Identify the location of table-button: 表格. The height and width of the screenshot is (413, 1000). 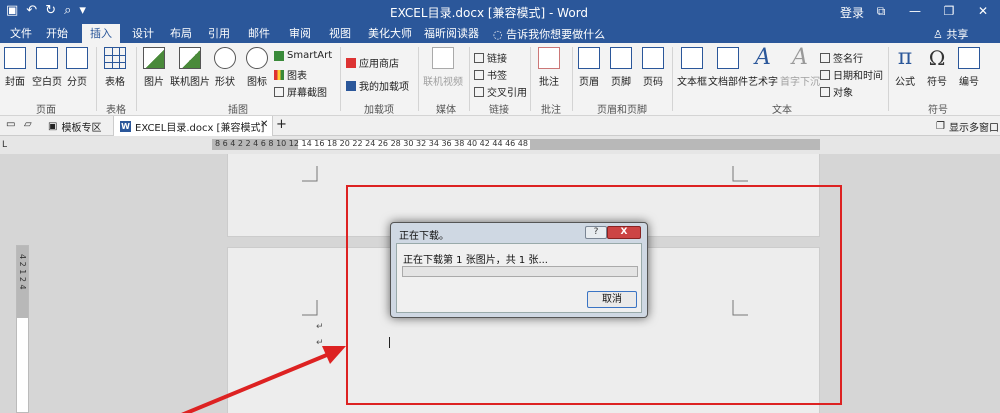
(115, 67).